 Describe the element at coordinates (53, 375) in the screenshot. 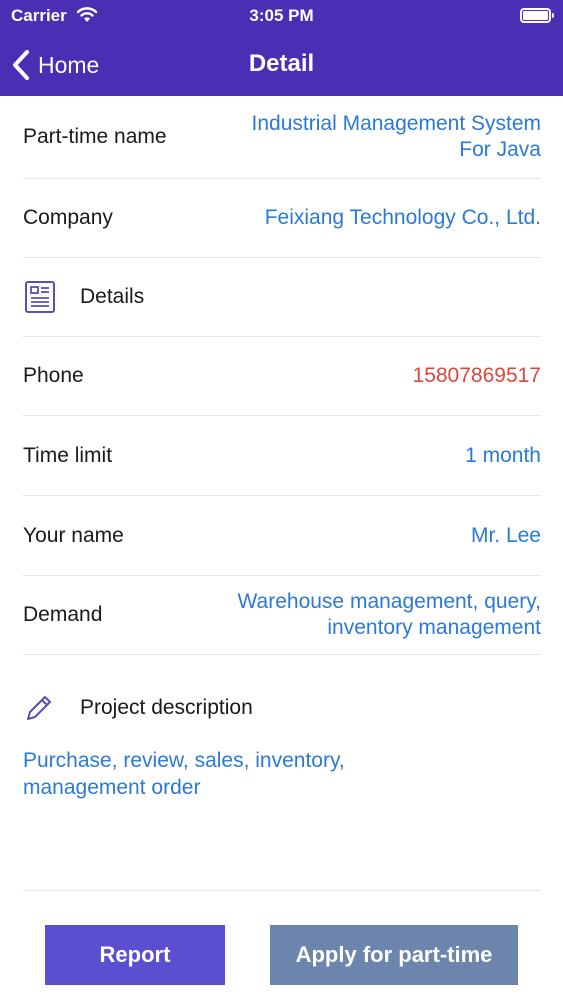

I see `phone-label: Phone` at that location.